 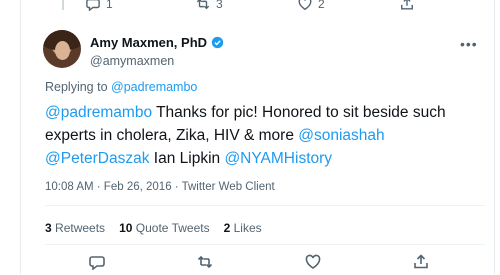 I want to click on retweets-stat: 3 Retweets, so click(x=75, y=228).